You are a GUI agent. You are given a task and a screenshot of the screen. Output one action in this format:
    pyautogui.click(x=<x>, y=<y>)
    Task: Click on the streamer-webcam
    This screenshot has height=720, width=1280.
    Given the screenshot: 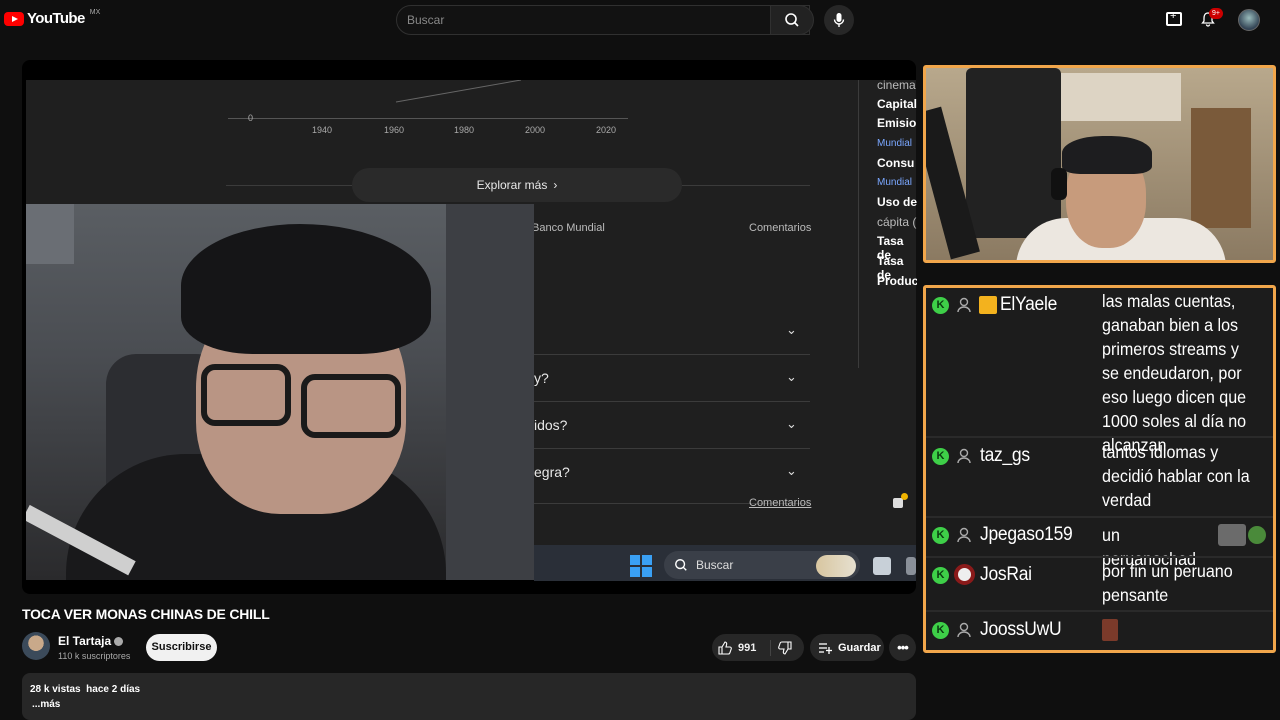 What is the action you would take?
    pyautogui.click(x=1099, y=164)
    